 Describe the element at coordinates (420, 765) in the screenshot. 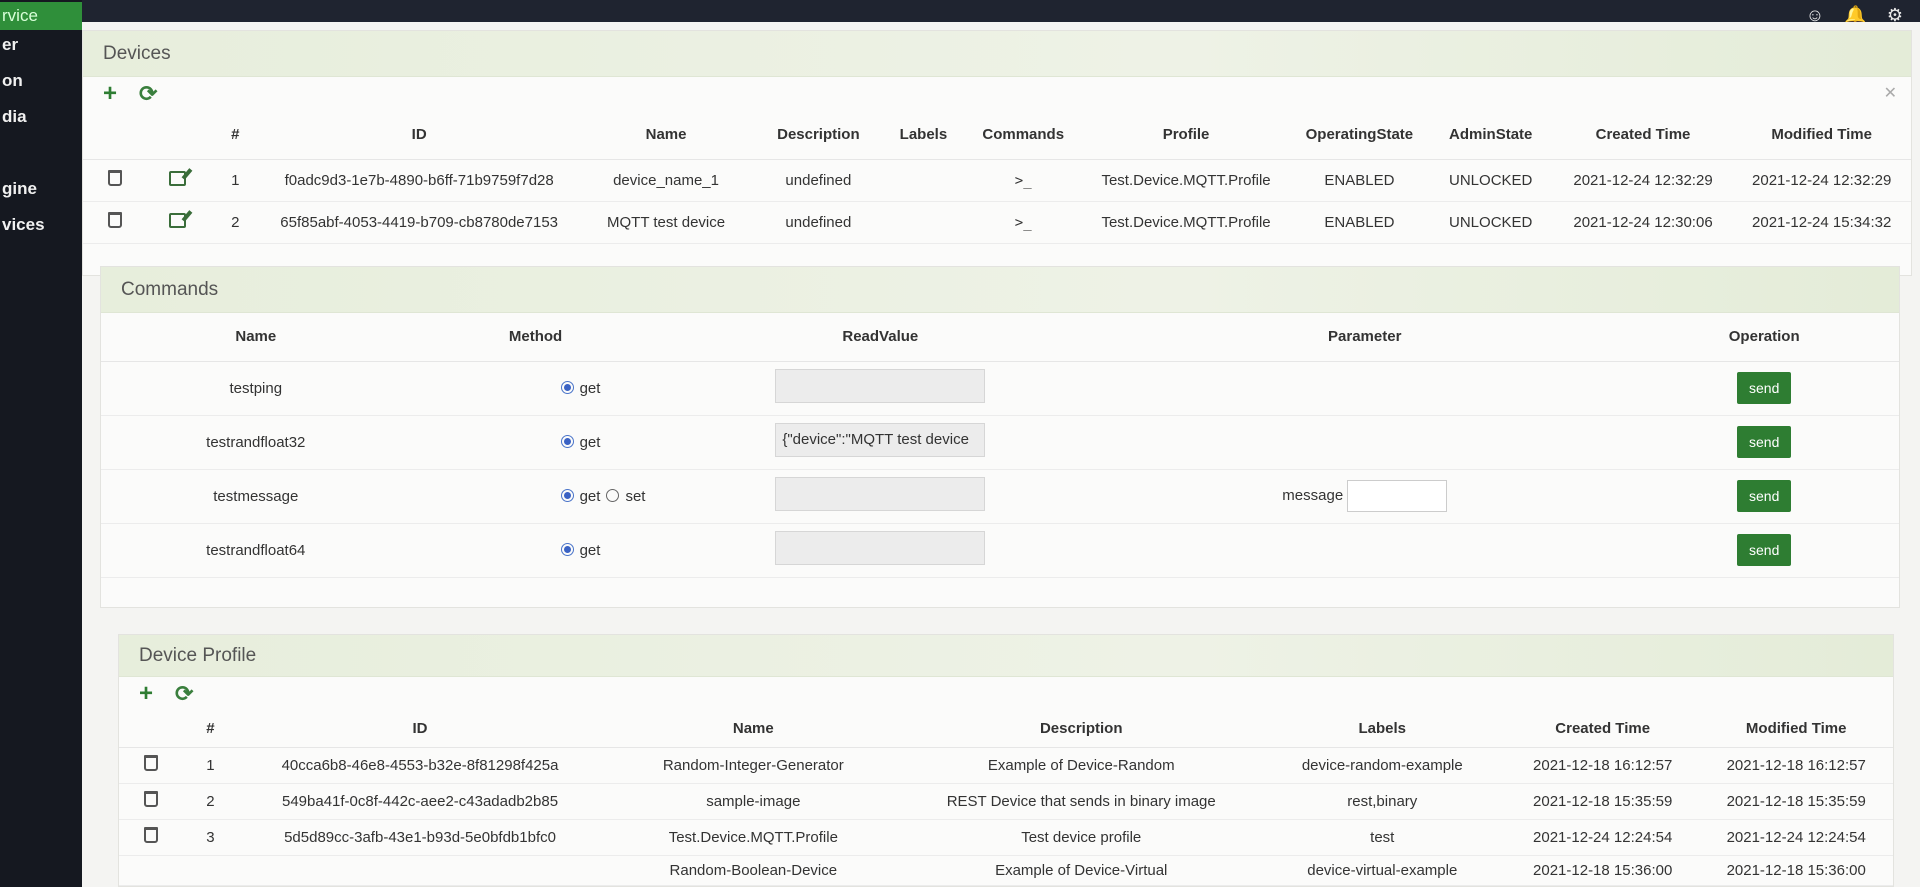

I see `profile-id: 40cca6b8-46e8-4553-b32e-8f81298f425a` at that location.